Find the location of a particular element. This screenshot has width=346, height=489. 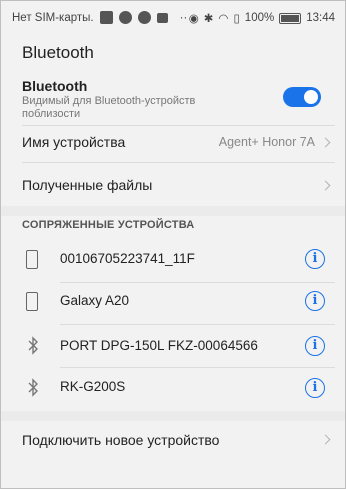

received-files-label: Полученные файлы is located at coordinates (87, 185).